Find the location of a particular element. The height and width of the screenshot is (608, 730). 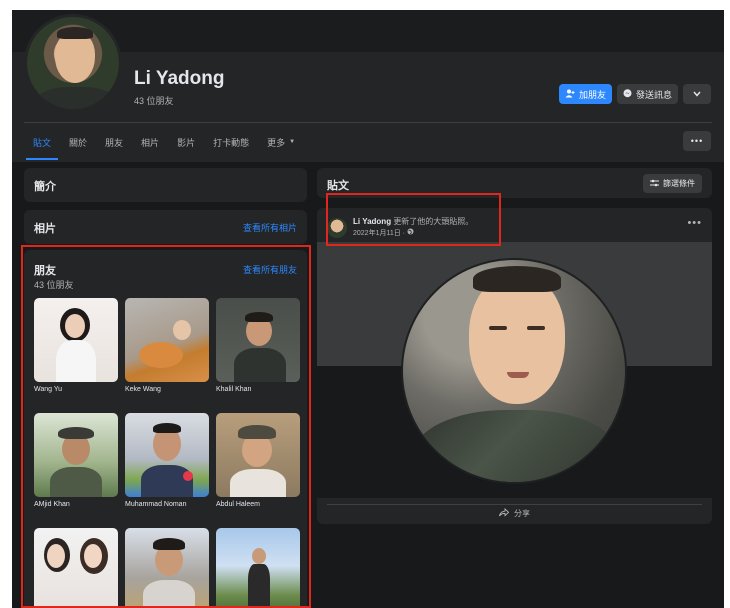

post-timestamp: 2022年1月11日 · is located at coordinates (383, 233).